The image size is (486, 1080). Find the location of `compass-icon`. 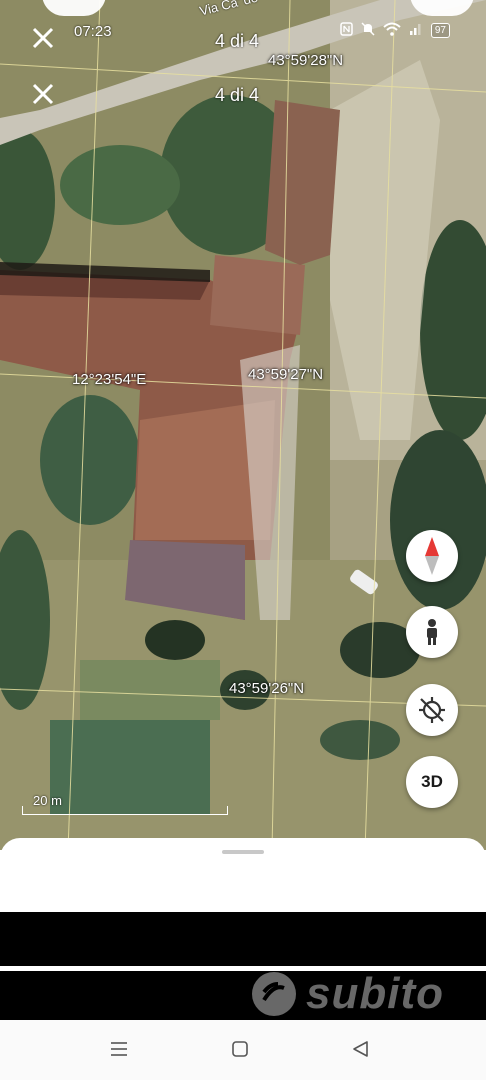

compass-icon is located at coordinates (432, 556).